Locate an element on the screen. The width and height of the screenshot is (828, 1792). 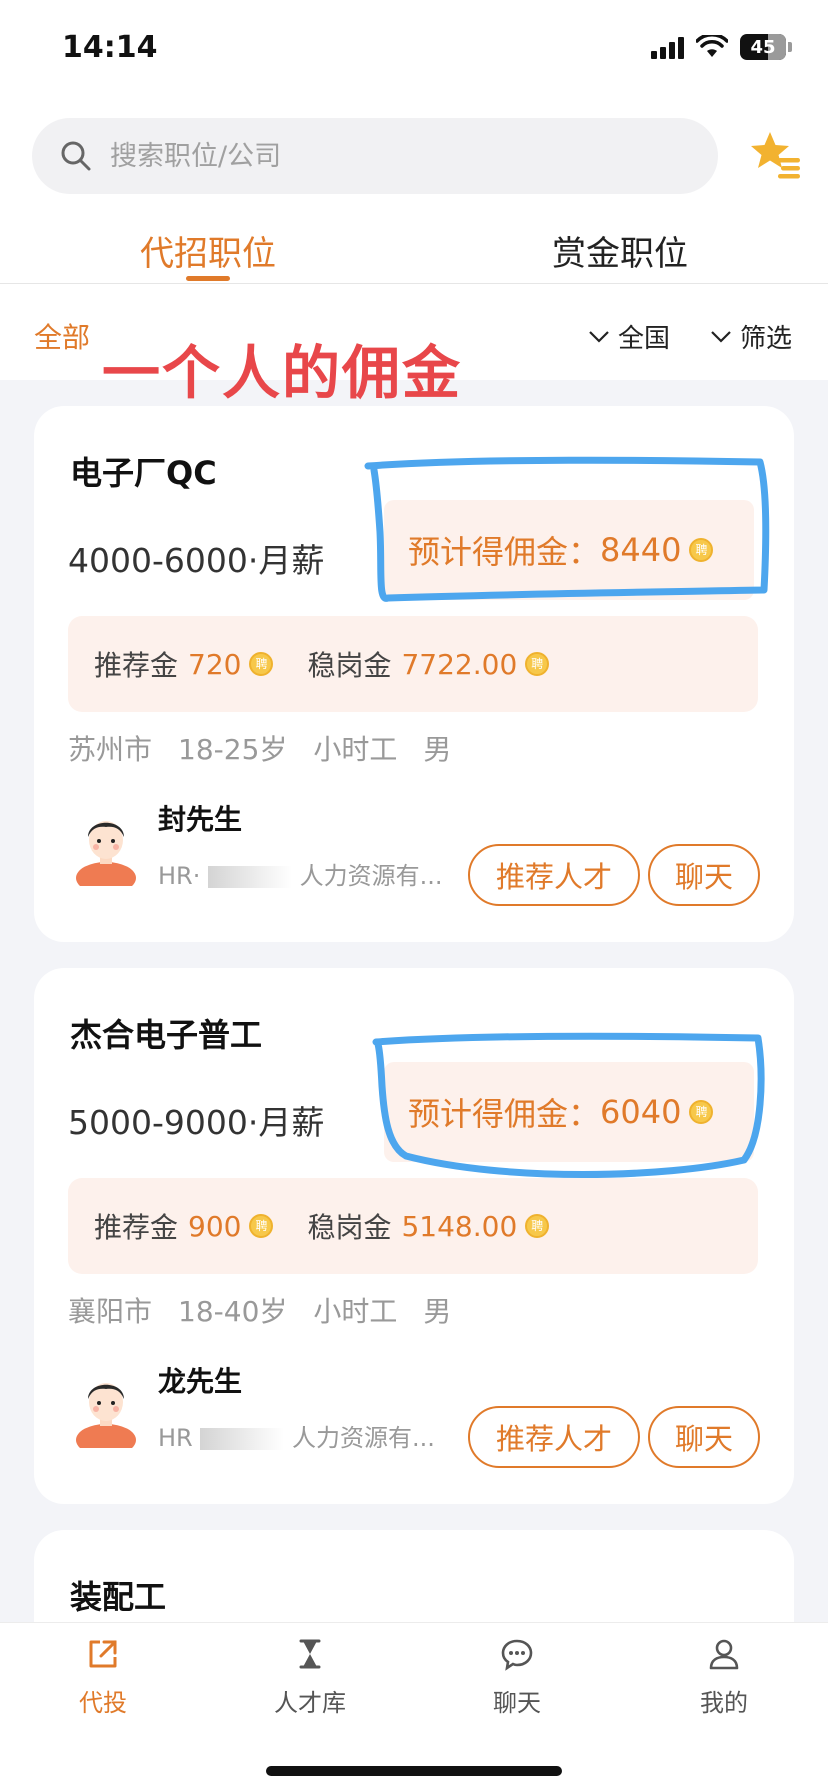
filter-all: 全部 is located at coordinates (62, 336).